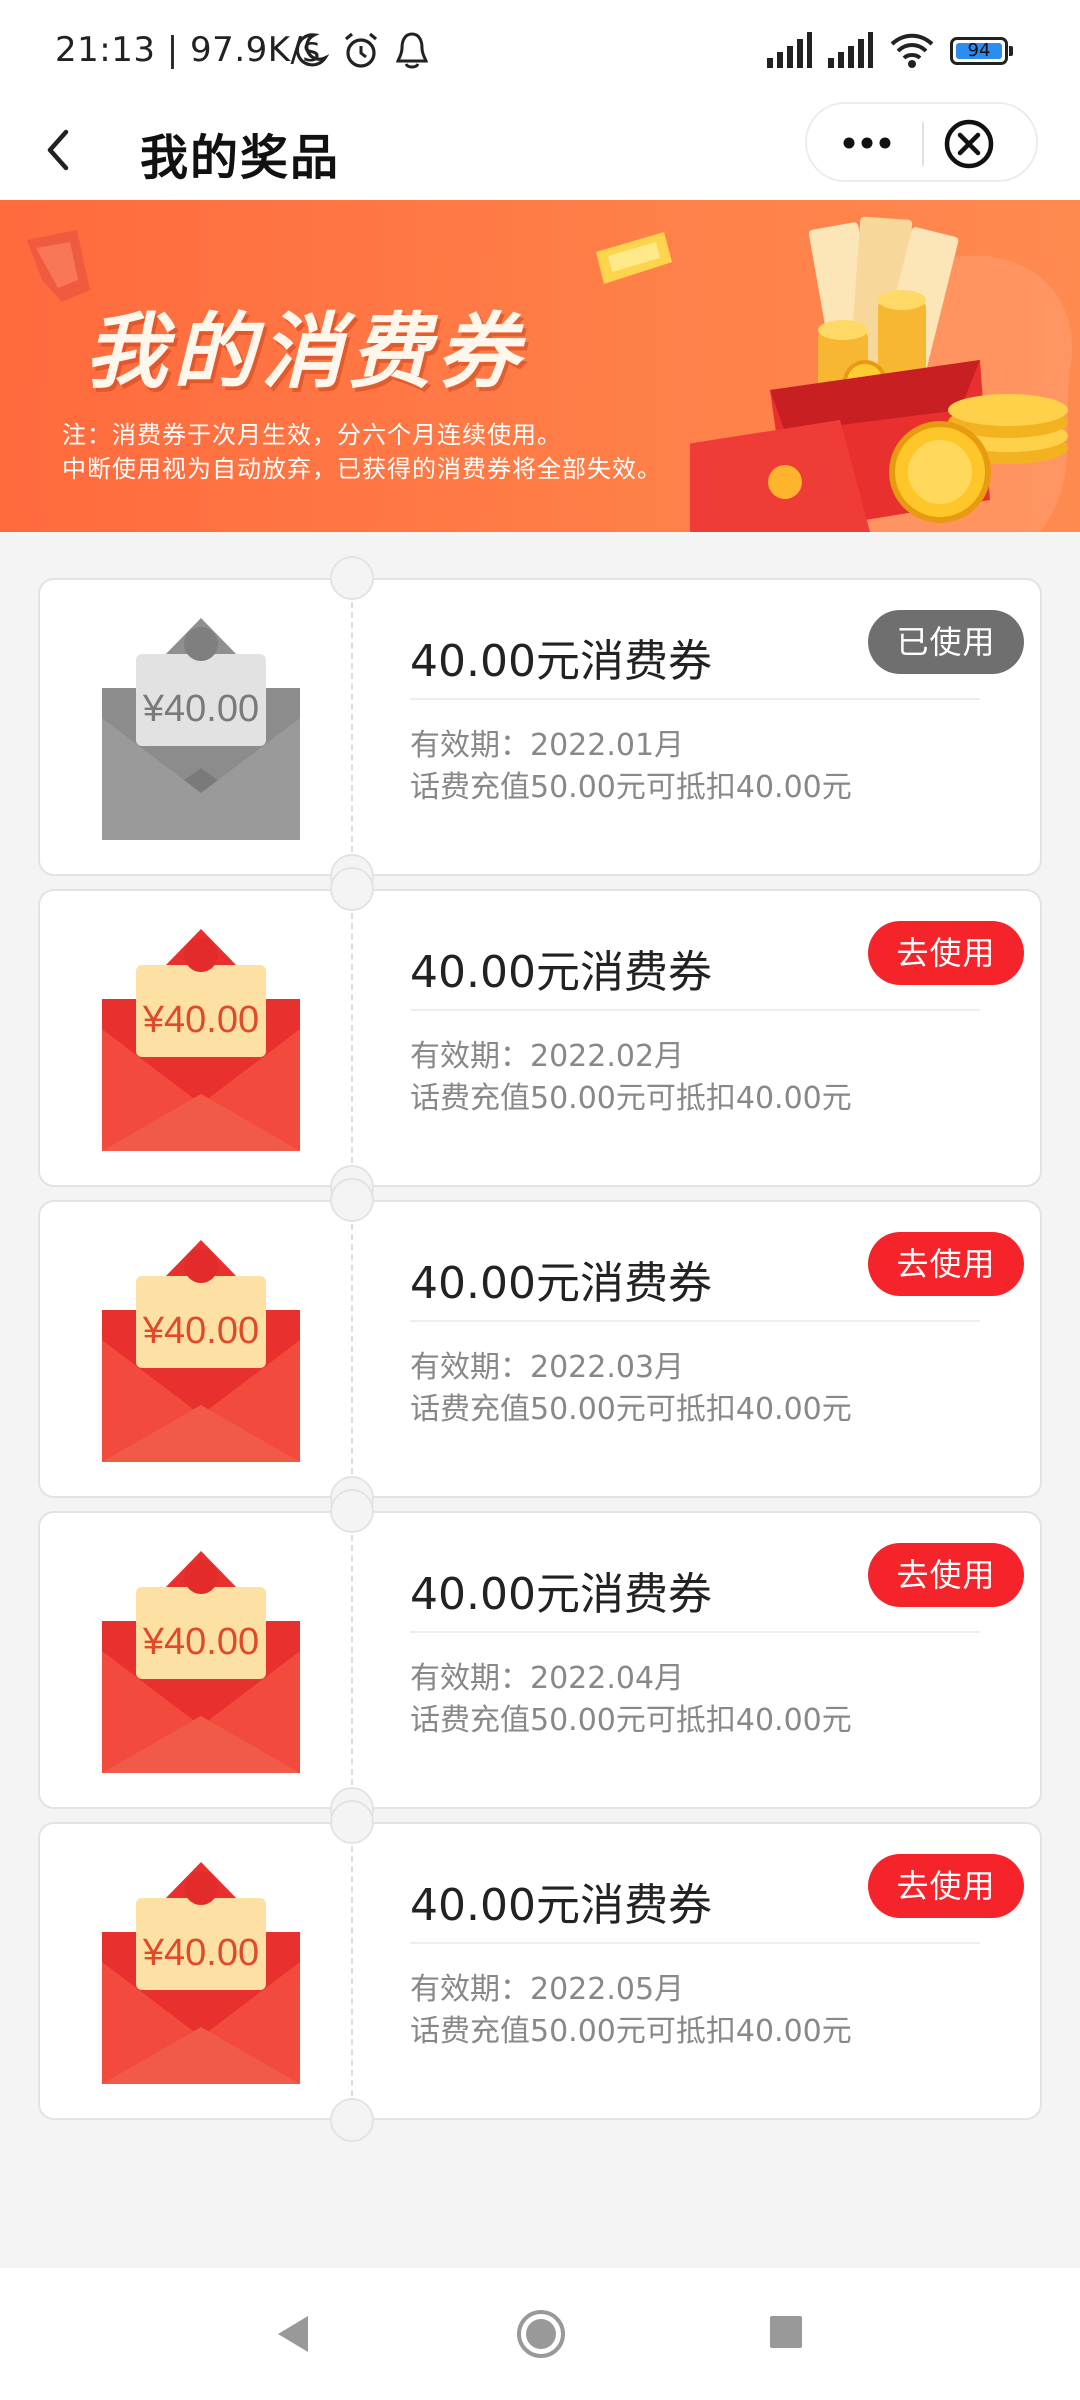 This screenshot has height=2400, width=1080. I want to click on chevron-left-icon, so click(60, 150).